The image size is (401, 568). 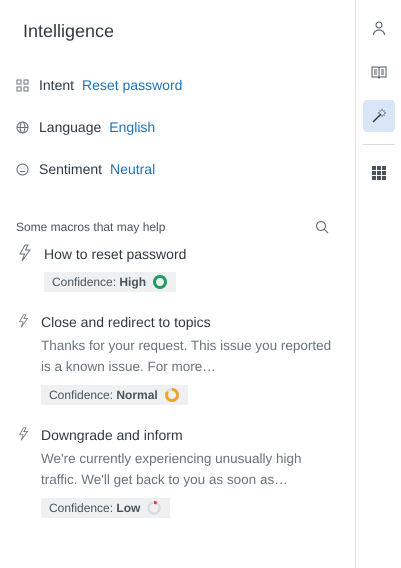 I want to click on user-icon, so click(x=378, y=28).